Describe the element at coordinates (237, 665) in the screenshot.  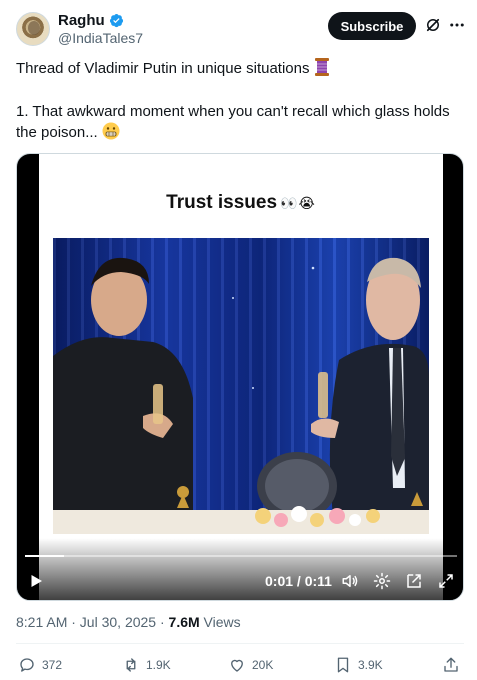
I see `heart-icon` at that location.